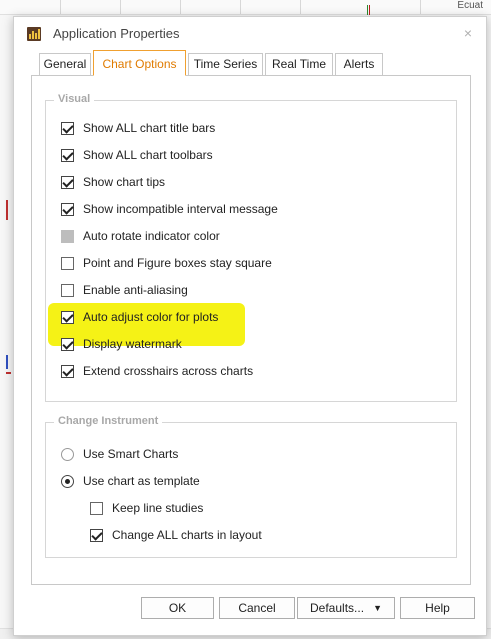 The width and height of the screenshot is (491, 639). What do you see at coordinates (180, 209) in the screenshot?
I see `option-label: Show incompatible interval message` at bounding box center [180, 209].